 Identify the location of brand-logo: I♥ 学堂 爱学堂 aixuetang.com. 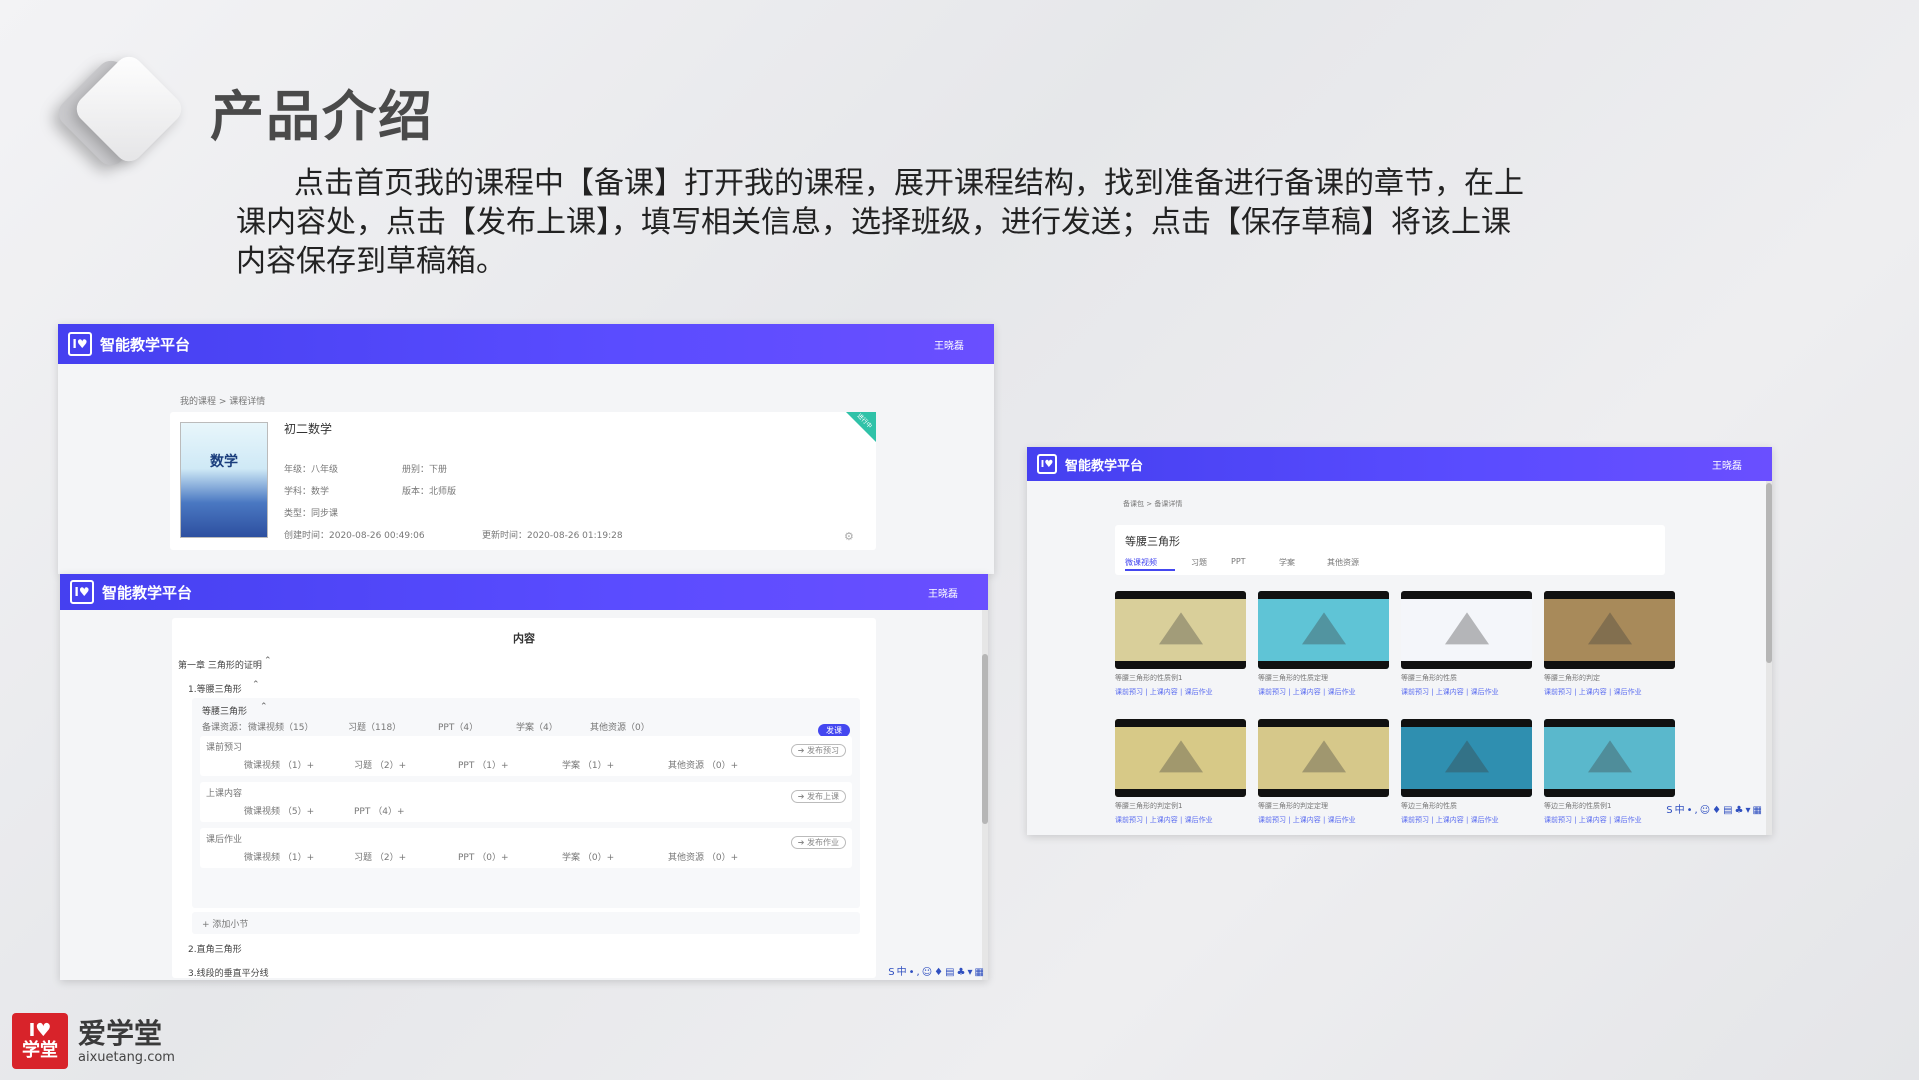
(93, 1041).